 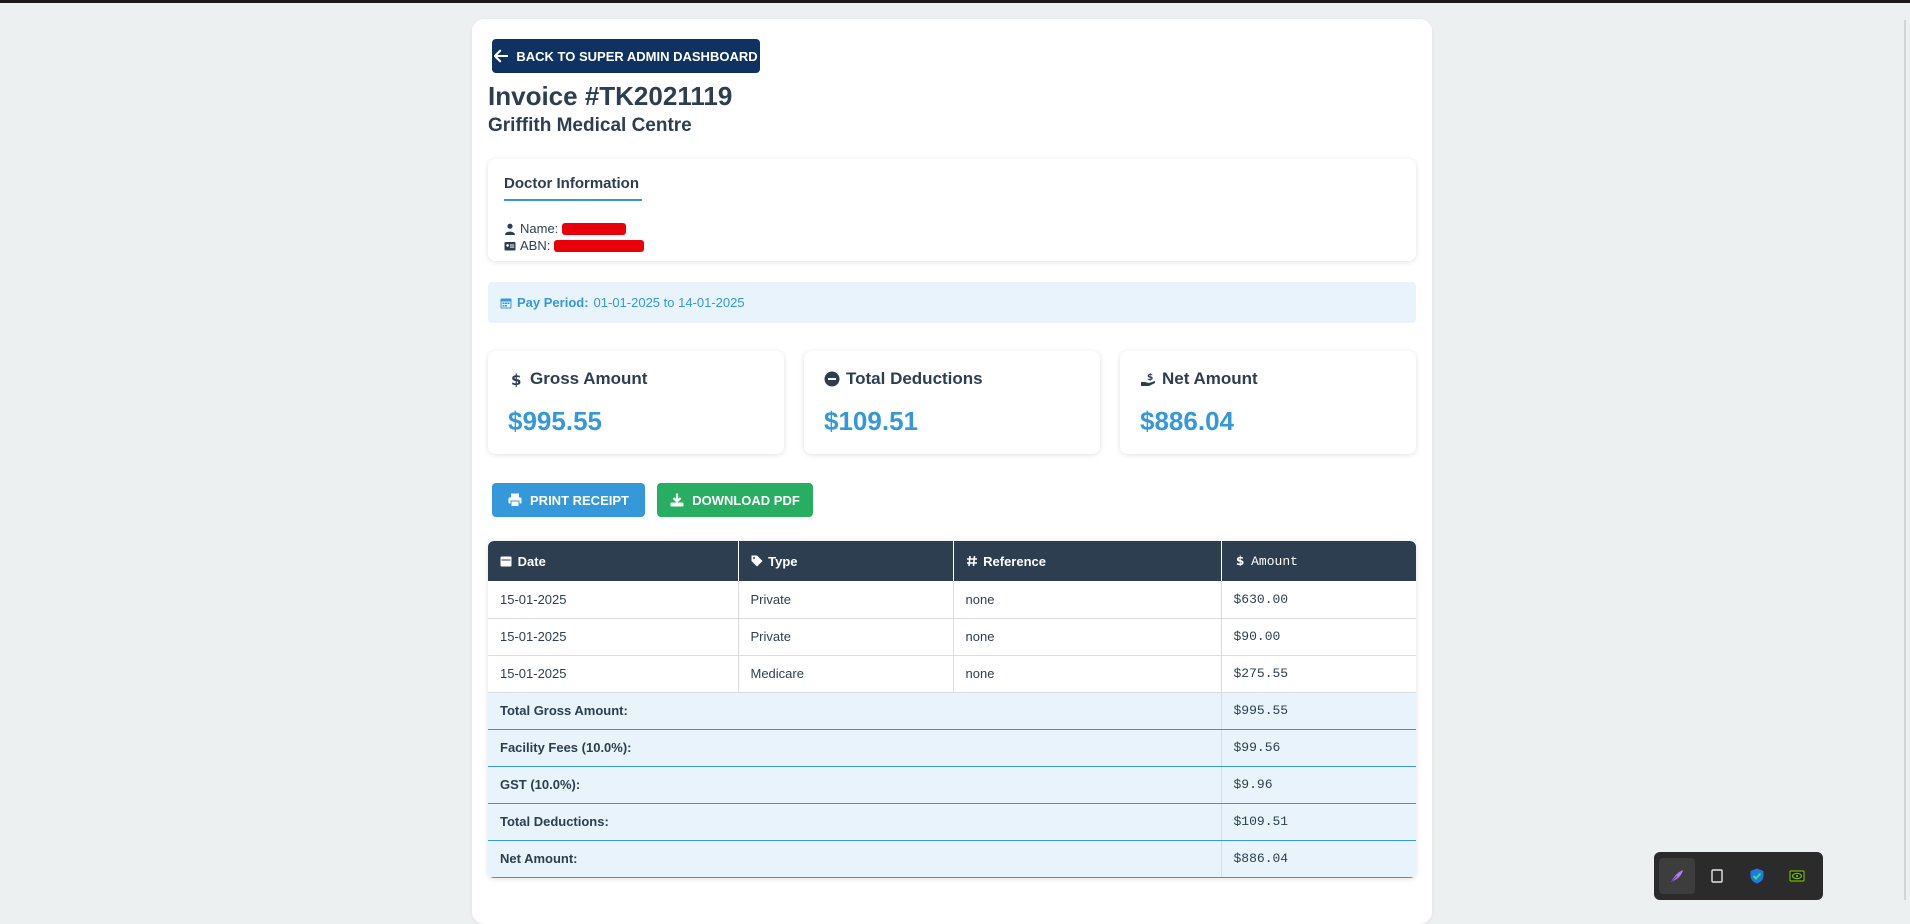 What do you see at coordinates (783, 561) in the screenshot?
I see `type-header-label: Type` at bounding box center [783, 561].